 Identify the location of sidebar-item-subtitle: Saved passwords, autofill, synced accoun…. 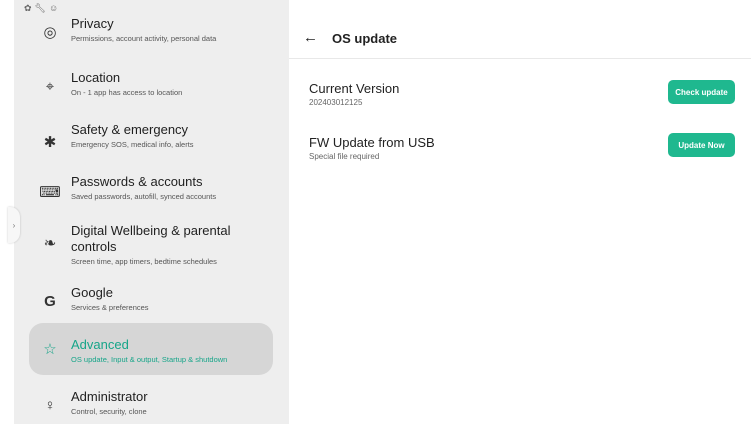
(144, 196).